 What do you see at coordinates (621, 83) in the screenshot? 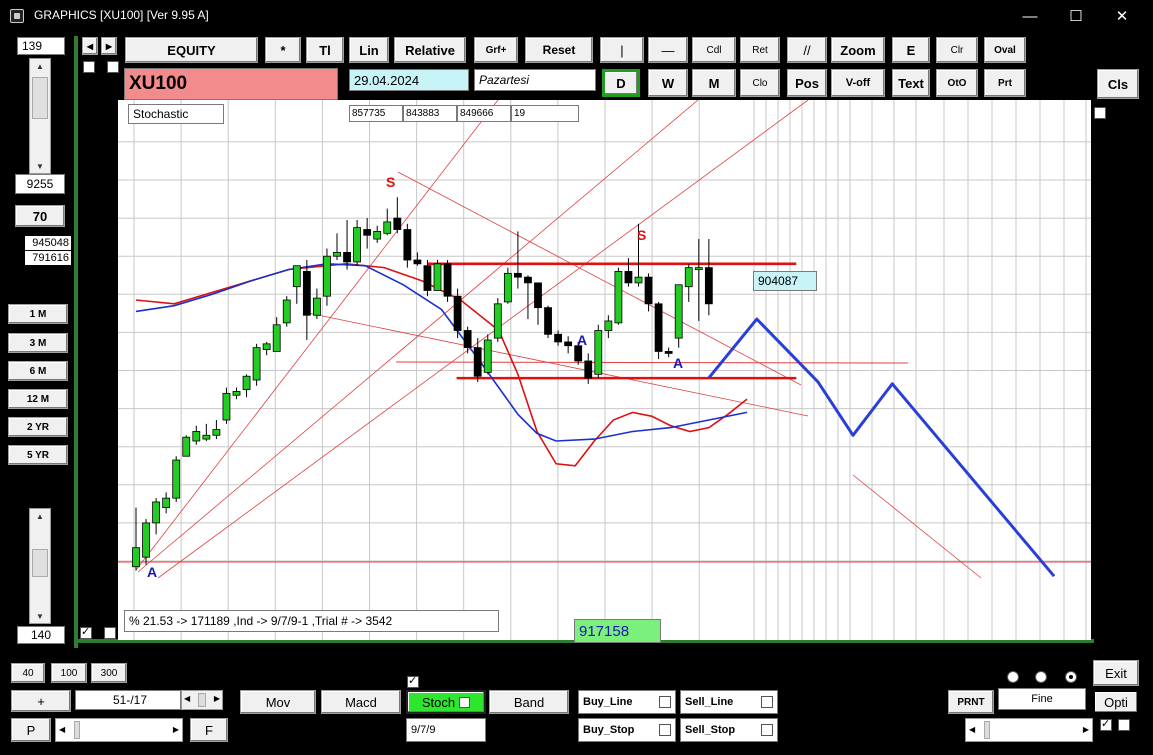
I see `daily-button: D` at bounding box center [621, 83].